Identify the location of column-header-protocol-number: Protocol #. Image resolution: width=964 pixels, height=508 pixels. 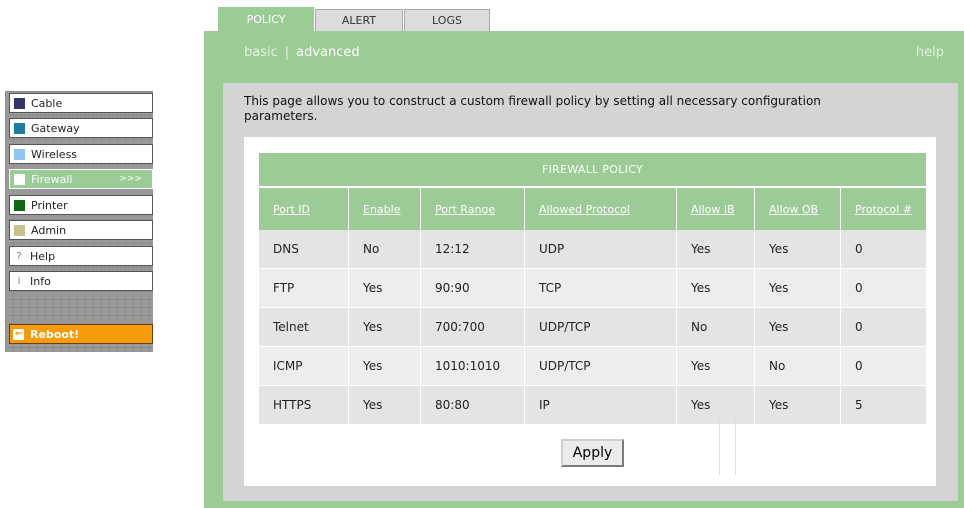
(883, 208).